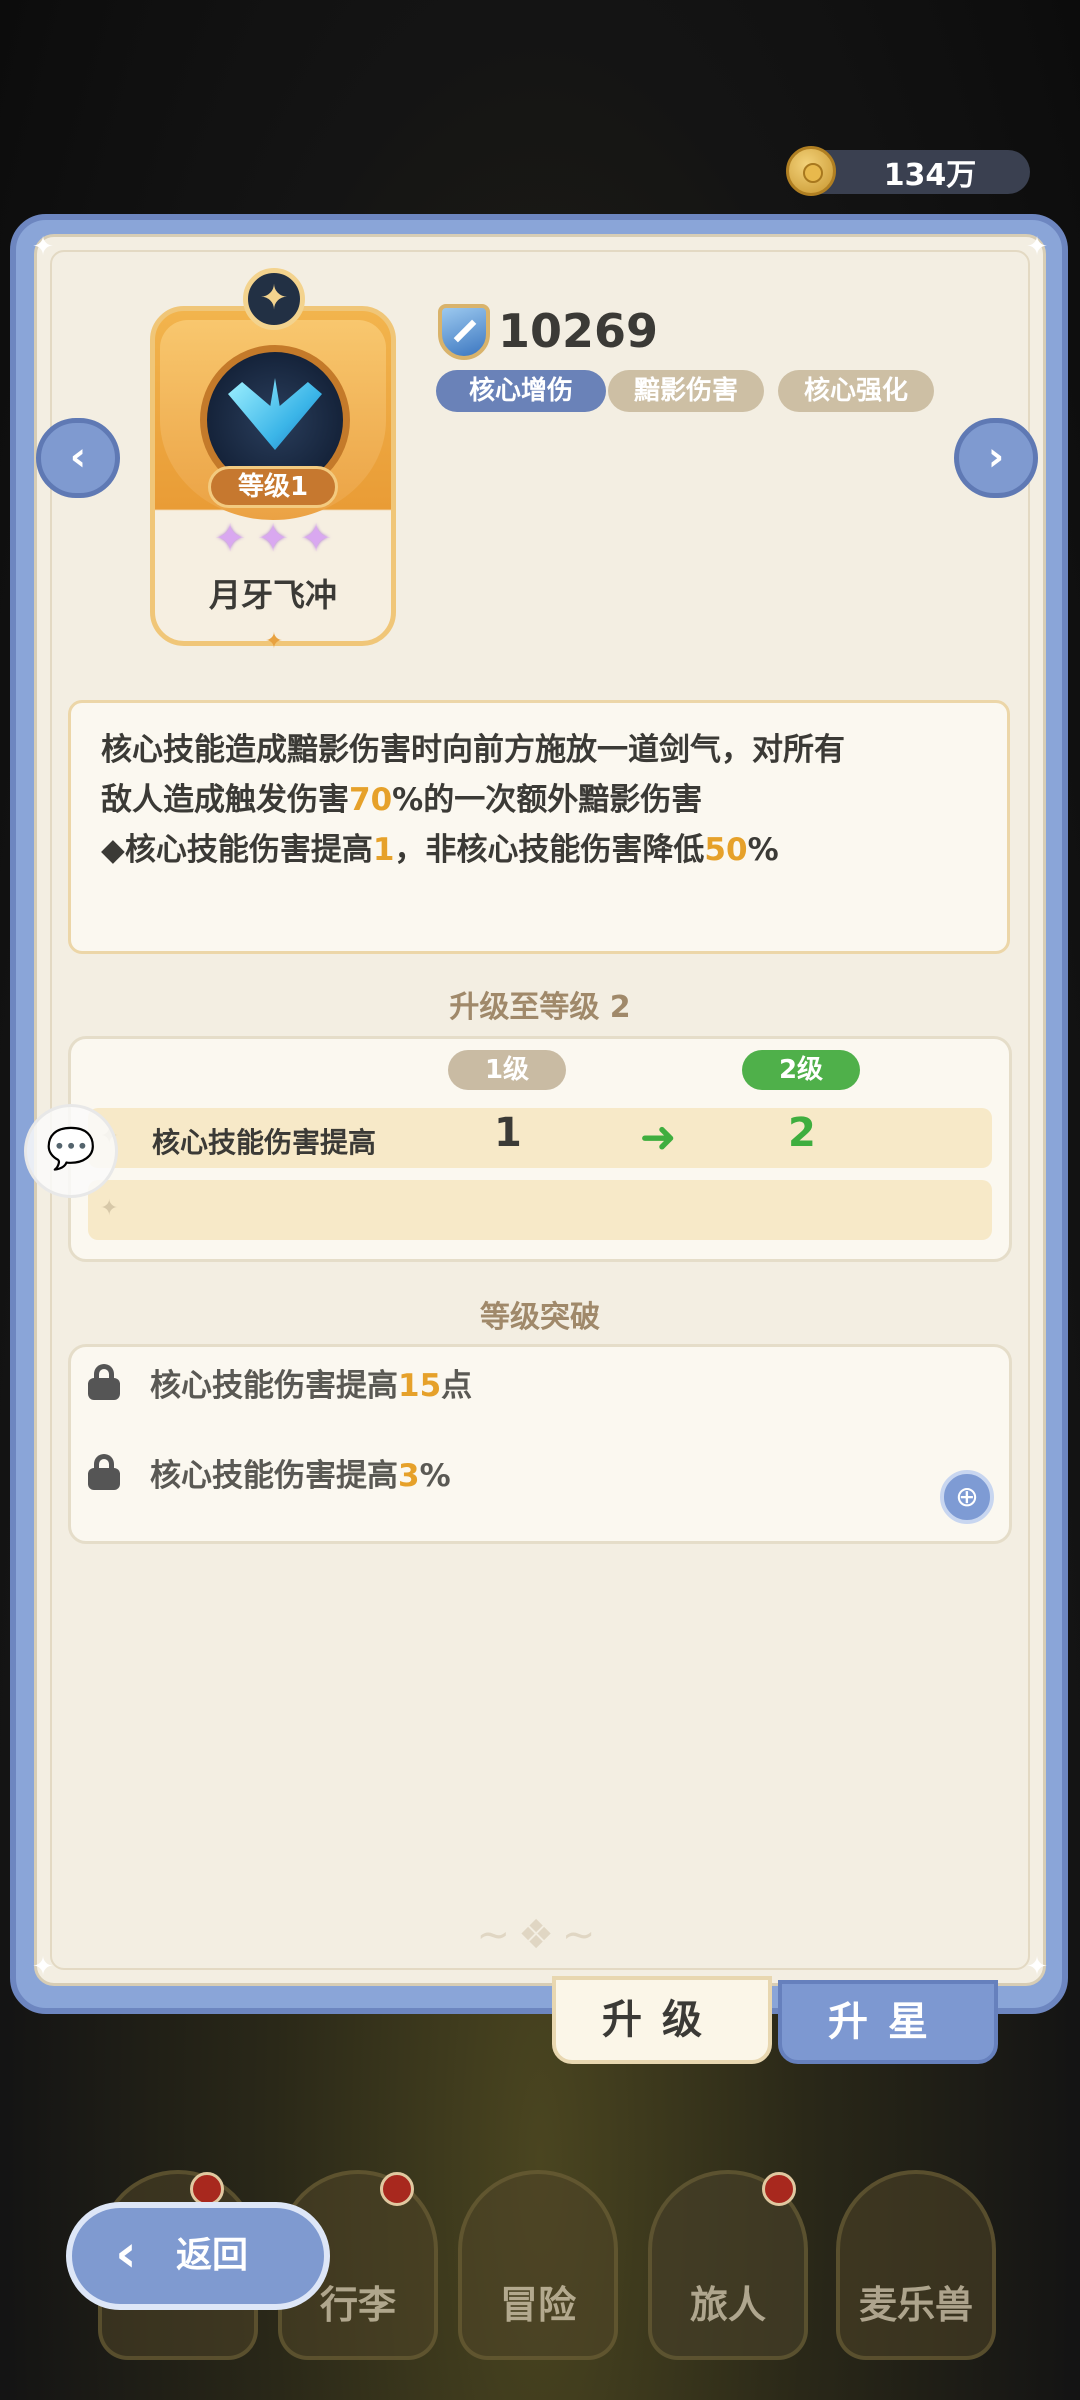 The image size is (1080, 2400). I want to click on zoom-in-button: ⊕, so click(967, 1497).